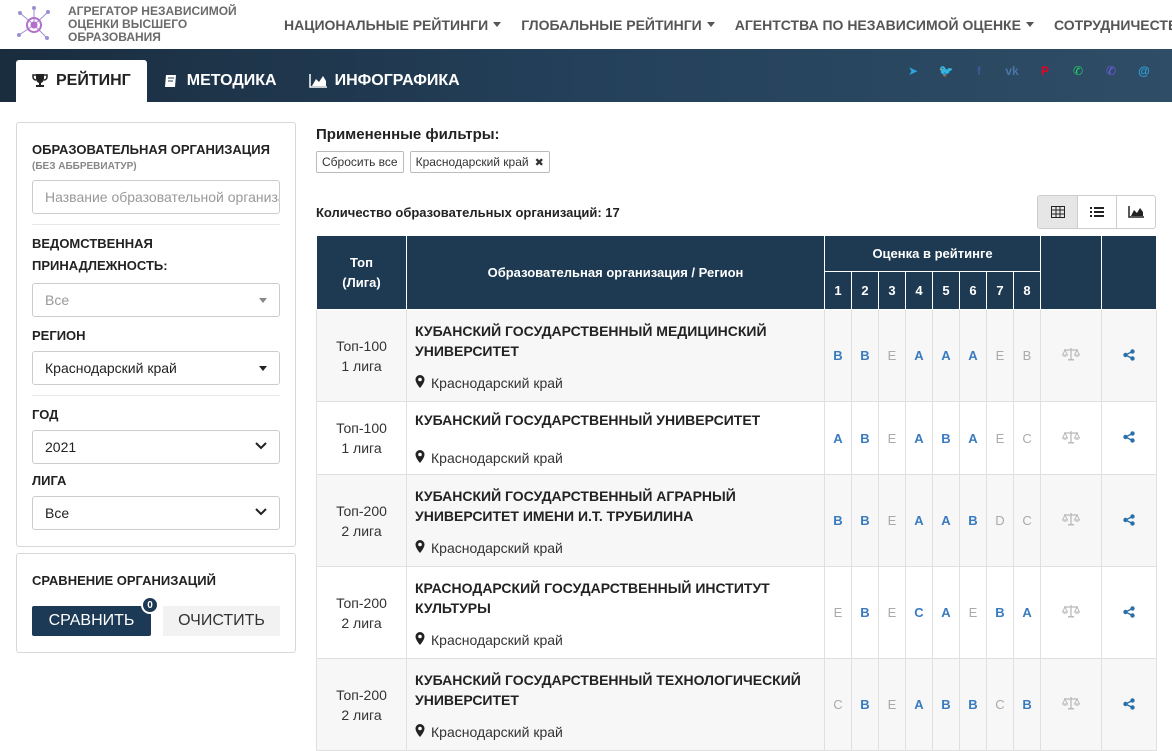  What do you see at coordinates (884, 25) in the screenshot?
I see `nav-item: АГЕНТСТВА ПО НЕЗАВИСИМОЙ ОЦЕНКЕ` at bounding box center [884, 25].